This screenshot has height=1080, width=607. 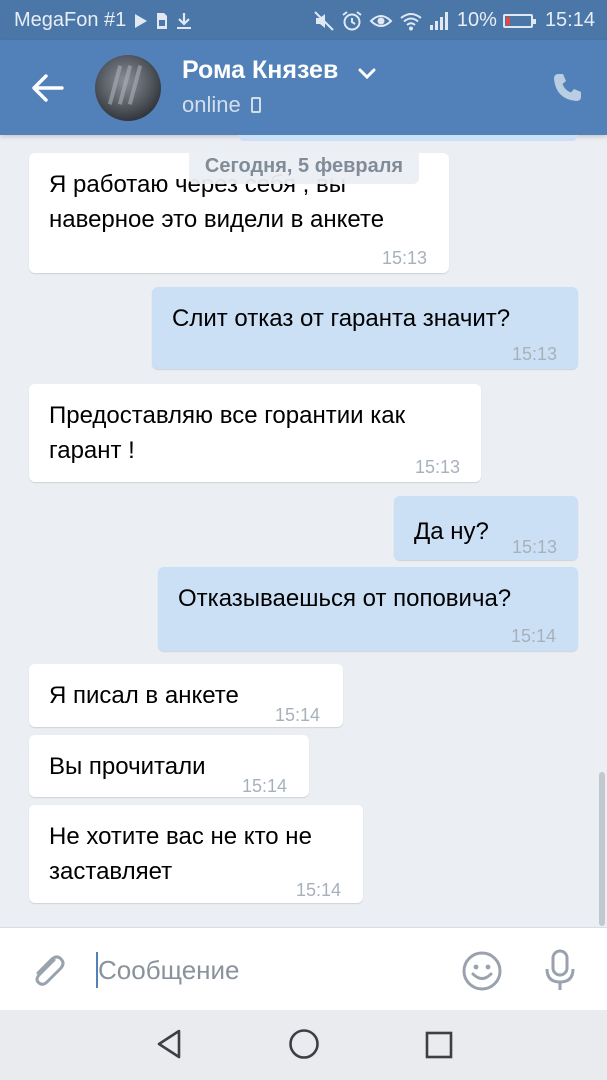 What do you see at coordinates (438, 20) in the screenshot?
I see `signal-icon` at bounding box center [438, 20].